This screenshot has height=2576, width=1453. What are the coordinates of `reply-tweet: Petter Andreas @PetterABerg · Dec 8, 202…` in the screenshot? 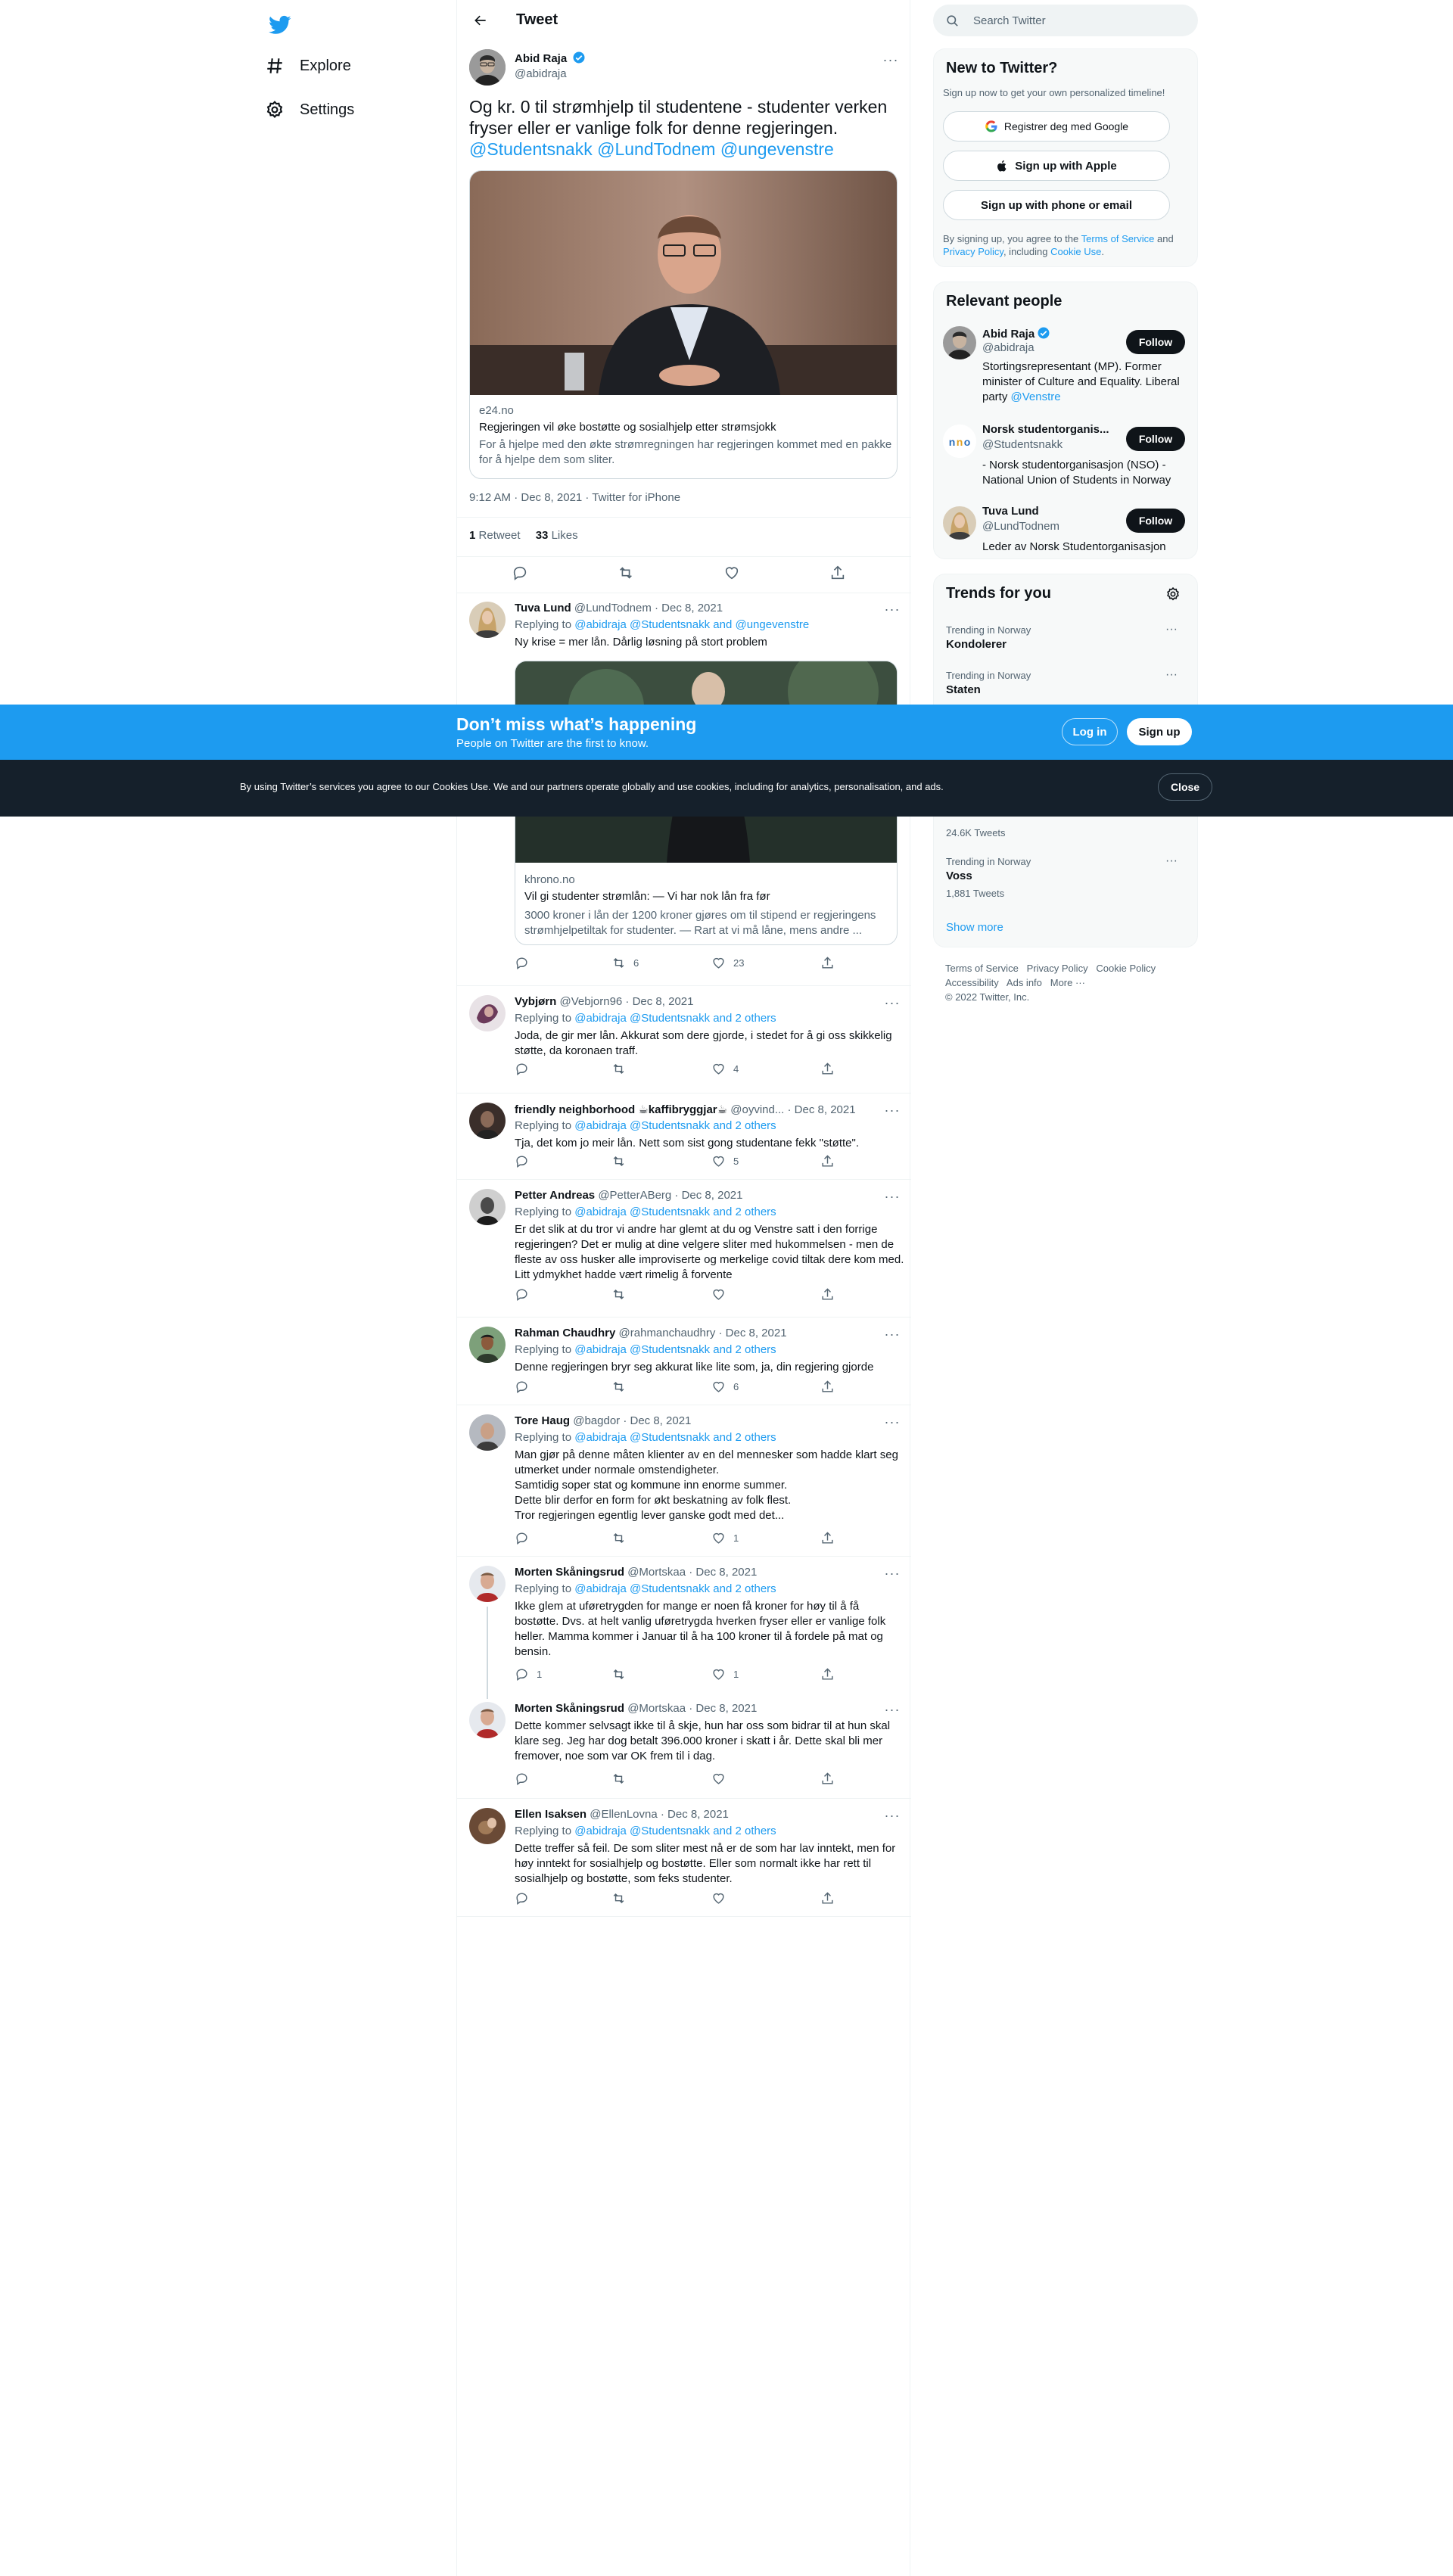 It's located at (684, 1249).